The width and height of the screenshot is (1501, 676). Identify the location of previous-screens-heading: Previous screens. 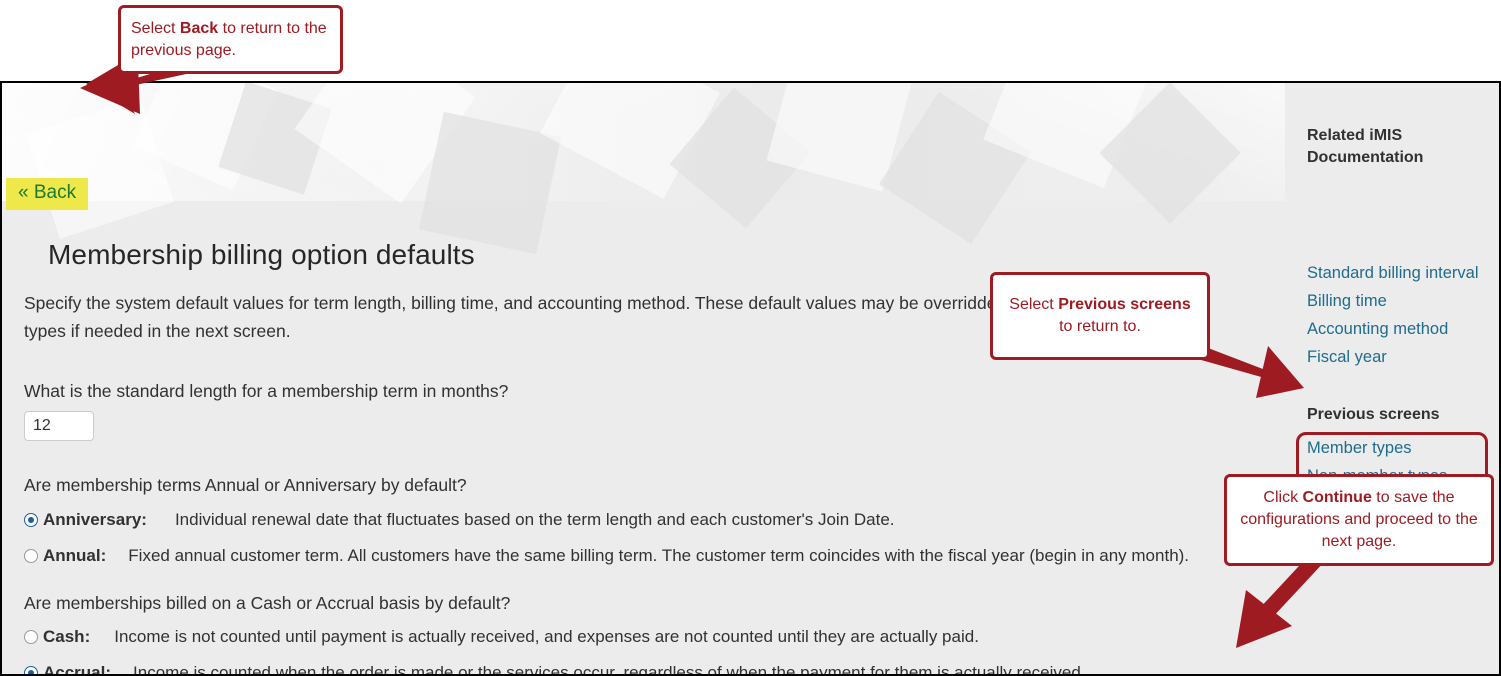
(1373, 414).